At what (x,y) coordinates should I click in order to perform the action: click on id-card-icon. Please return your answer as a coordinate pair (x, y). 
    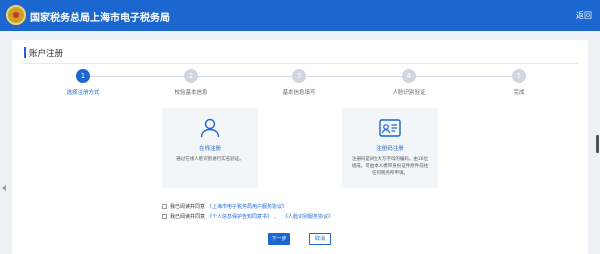
    Looking at the image, I should click on (390, 128).